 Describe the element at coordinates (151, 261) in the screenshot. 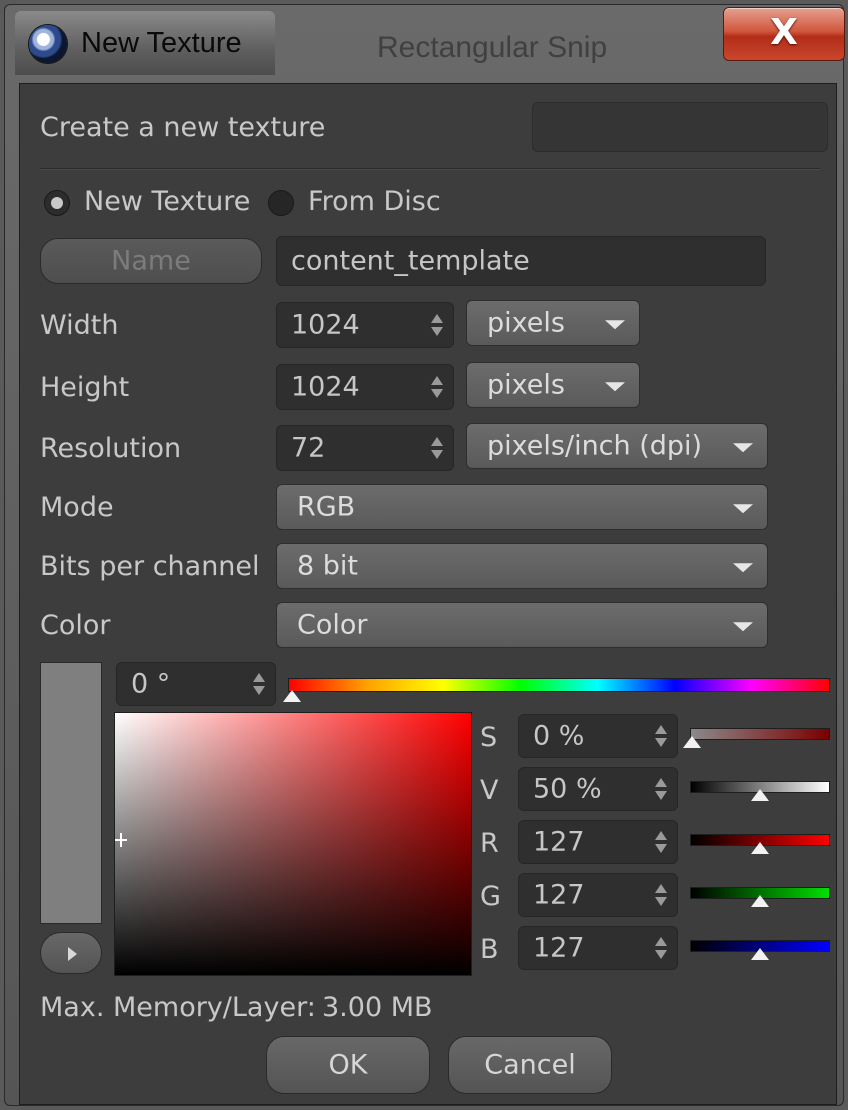

I see `name-button: Name` at that location.